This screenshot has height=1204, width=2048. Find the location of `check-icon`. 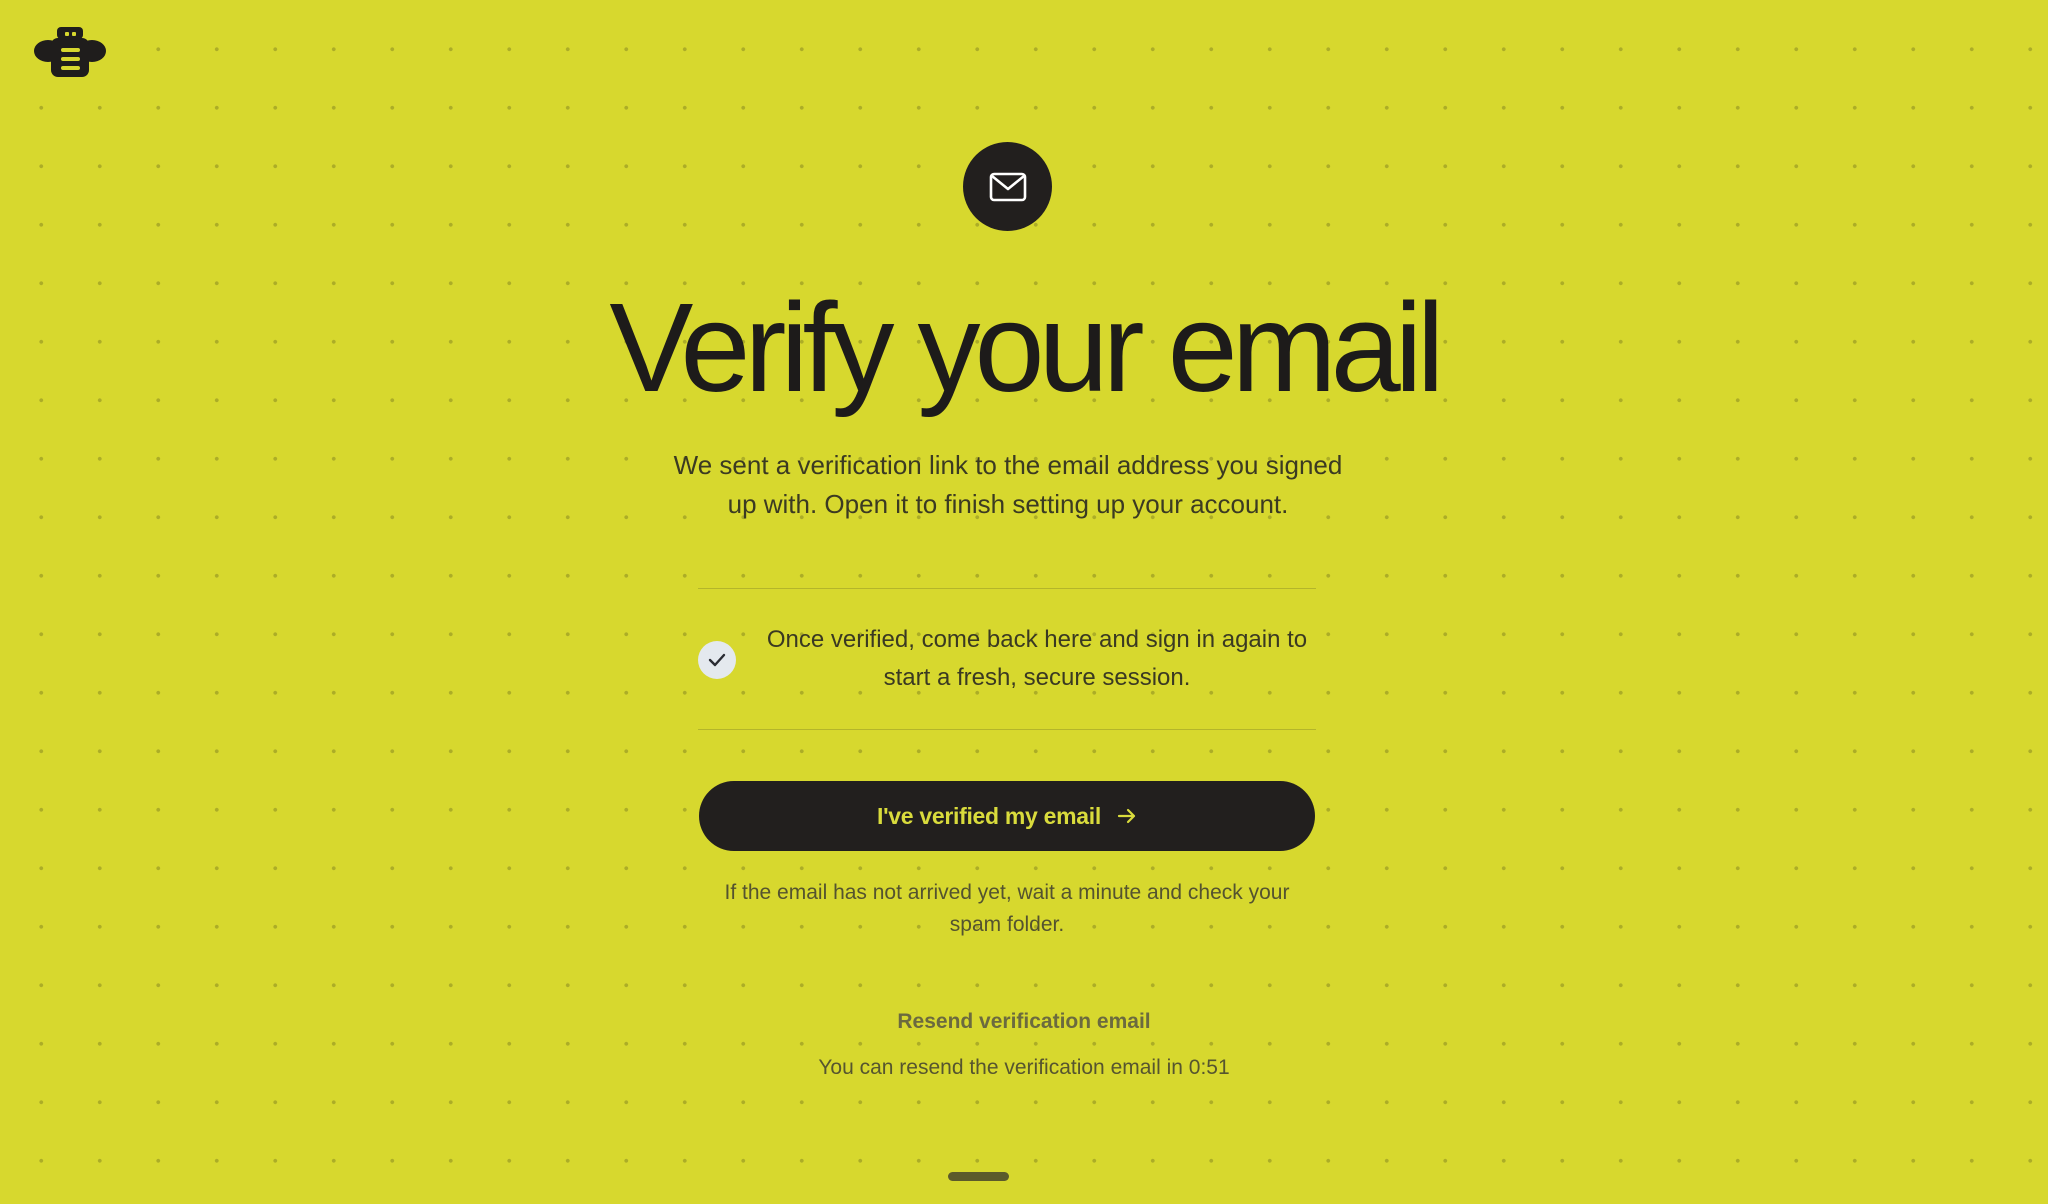

check-icon is located at coordinates (717, 660).